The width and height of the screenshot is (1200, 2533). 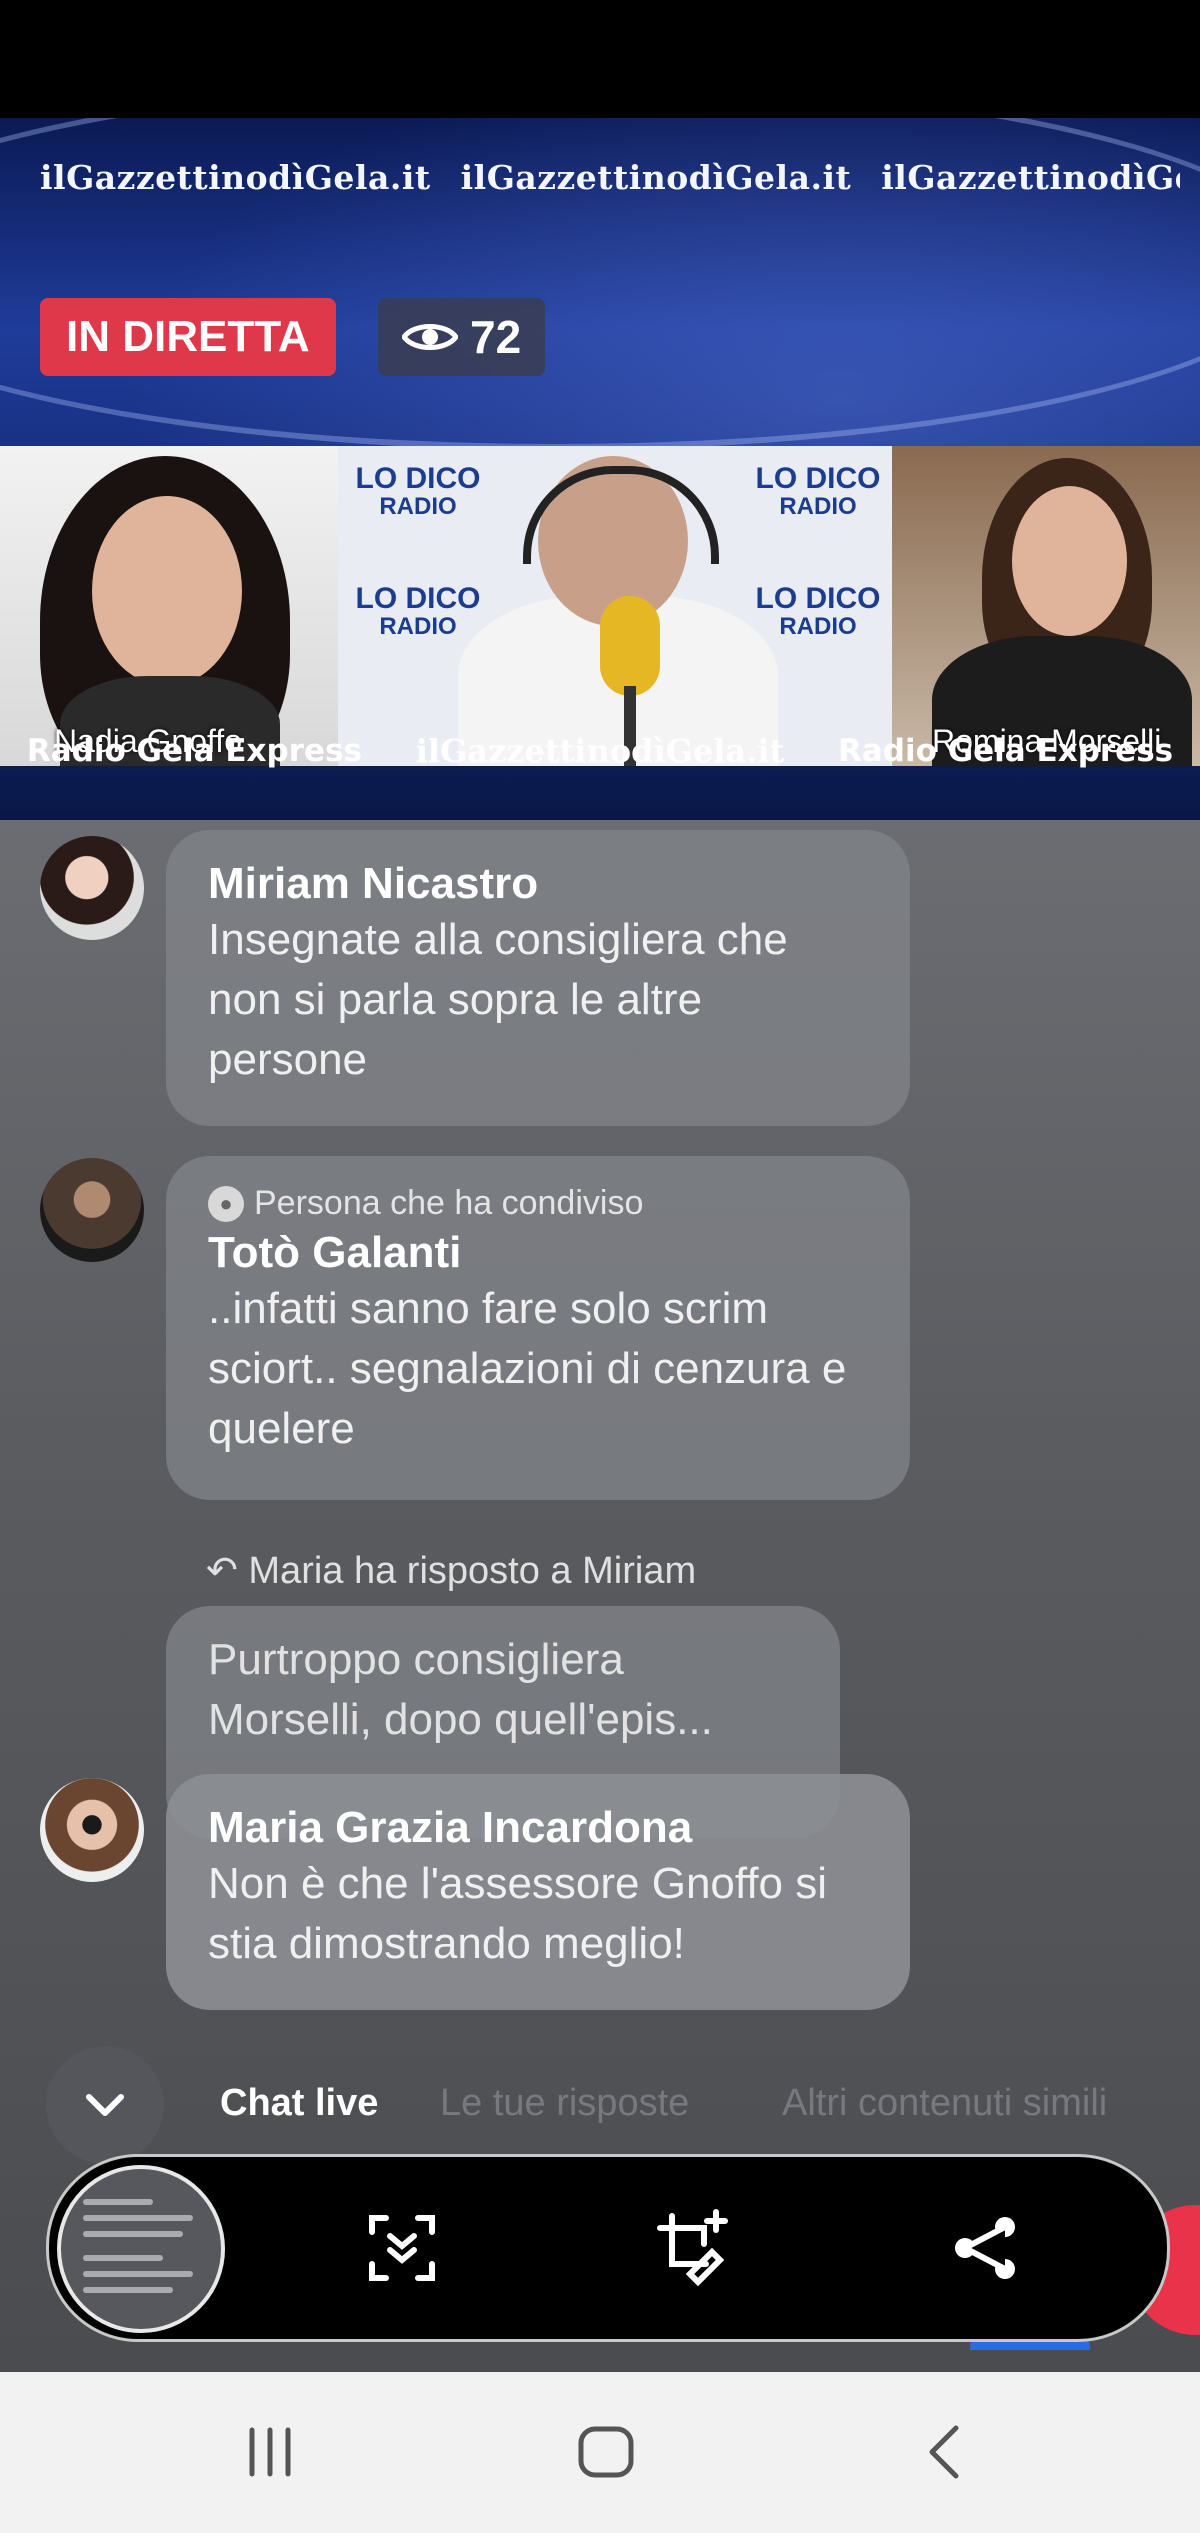 What do you see at coordinates (564, 2103) in the screenshot?
I see `tab-your-replies: Le tue risposte` at bounding box center [564, 2103].